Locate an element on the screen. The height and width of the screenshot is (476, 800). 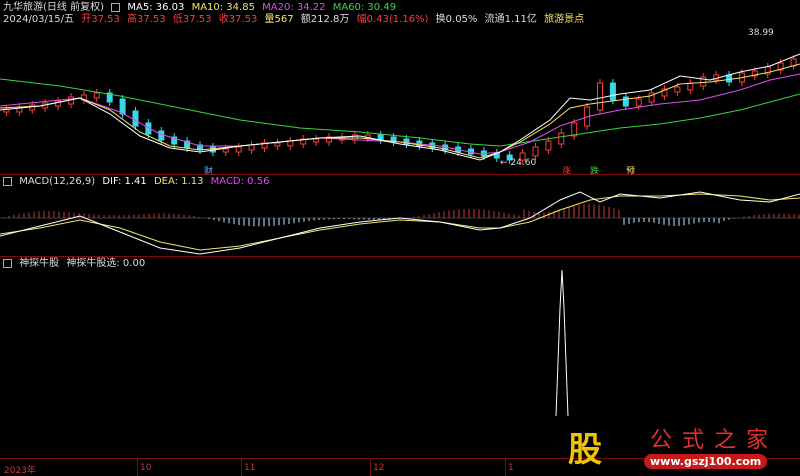
low-price-label: ← 24.60 is located at coordinates (518, 163).